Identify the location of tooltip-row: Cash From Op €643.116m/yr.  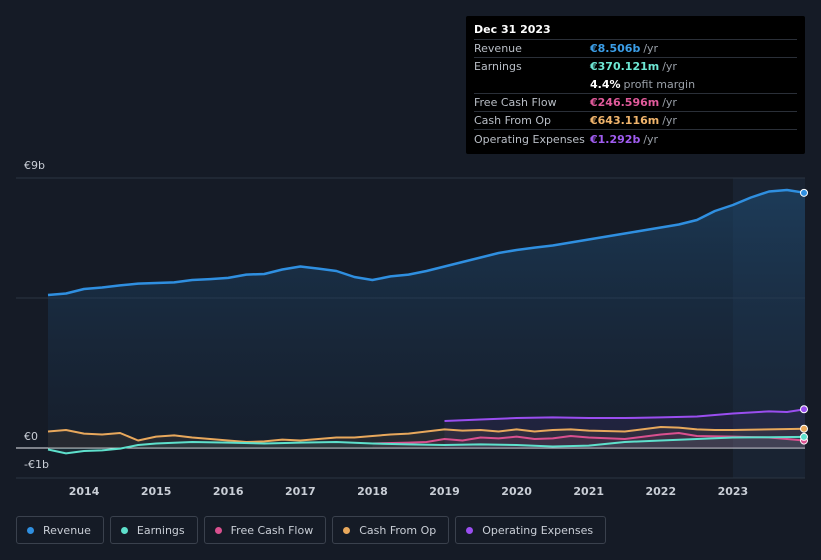
(635, 120).